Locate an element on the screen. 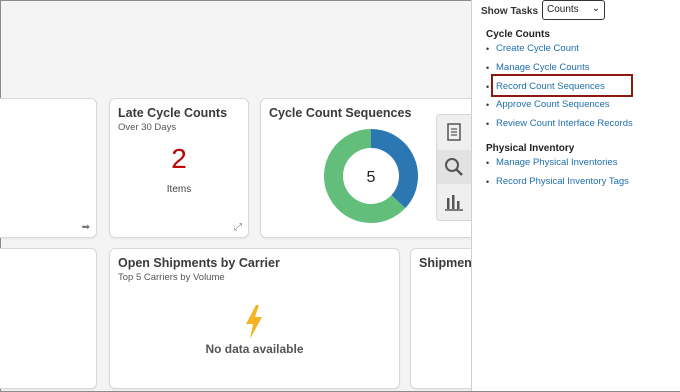  document-icon is located at coordinates (454, 132).